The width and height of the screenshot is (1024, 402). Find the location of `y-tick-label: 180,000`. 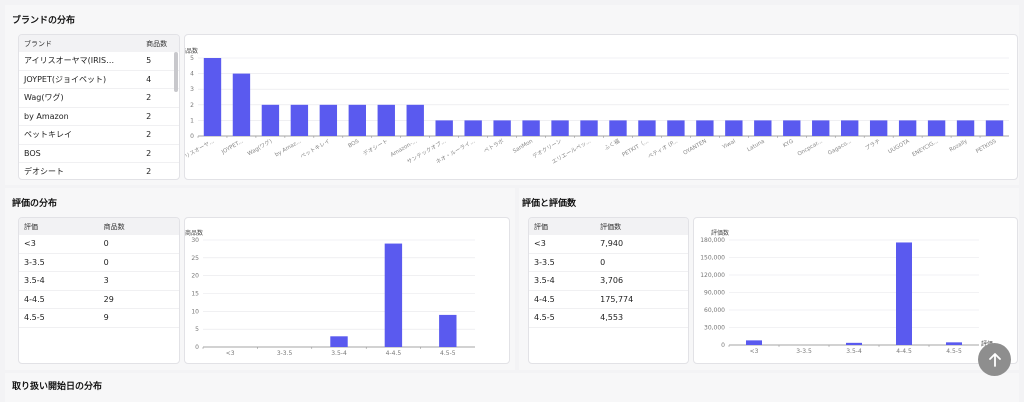

y-tick-label: 180,000 is located at coordinates (712, 240).